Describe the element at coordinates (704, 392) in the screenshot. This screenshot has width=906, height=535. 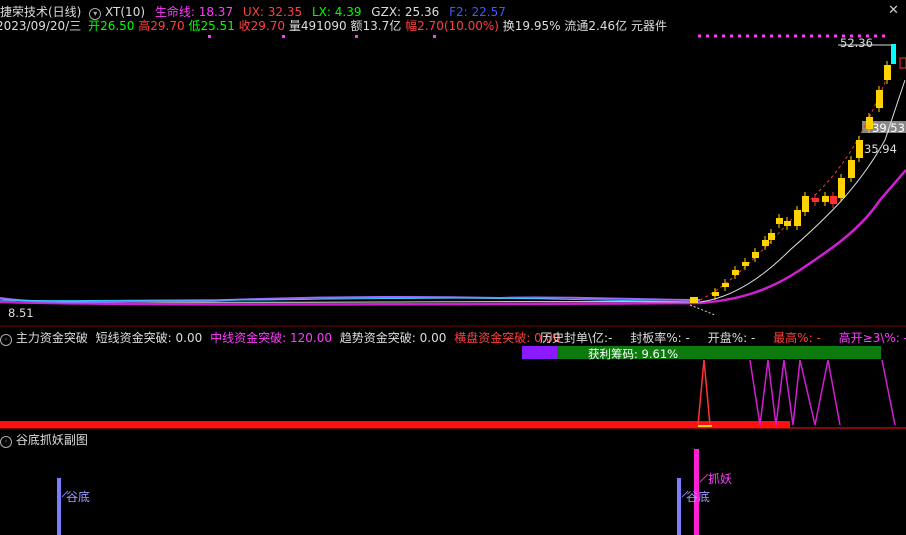
I see `signal-spike-red` at that location.